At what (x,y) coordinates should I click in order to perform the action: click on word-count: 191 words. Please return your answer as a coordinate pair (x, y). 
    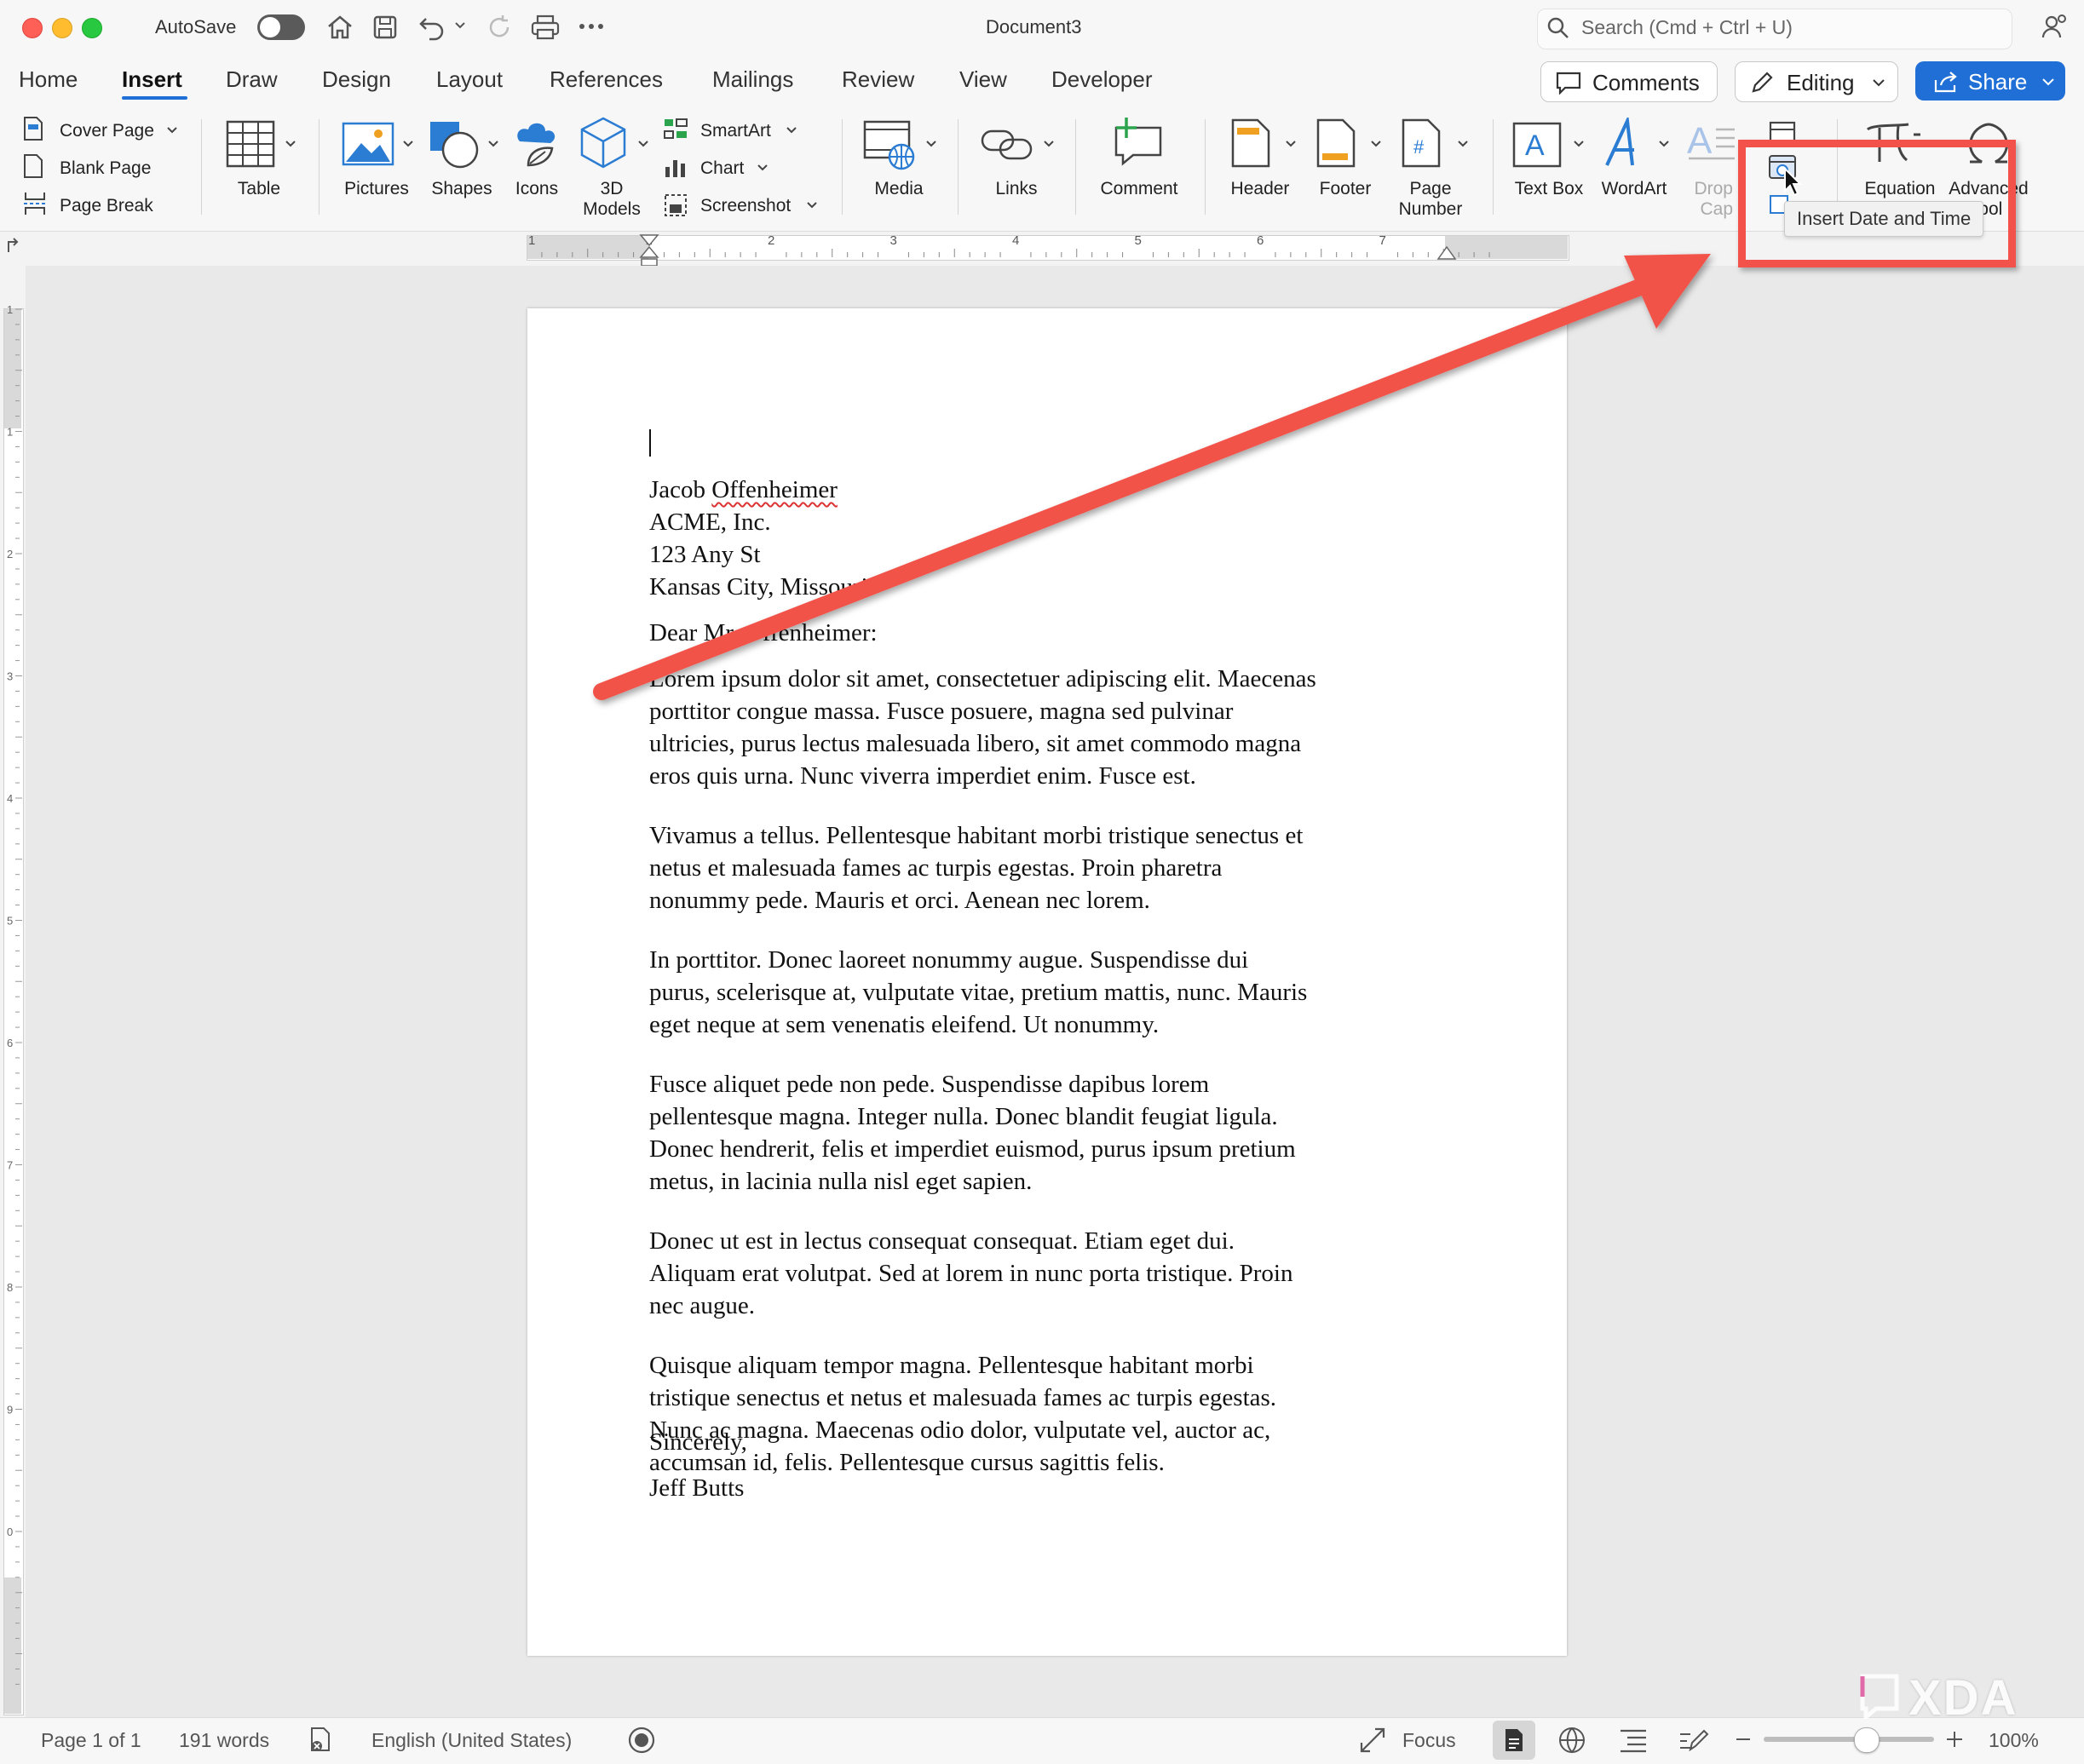
    Looking at the image, I should click on (224, 1740).